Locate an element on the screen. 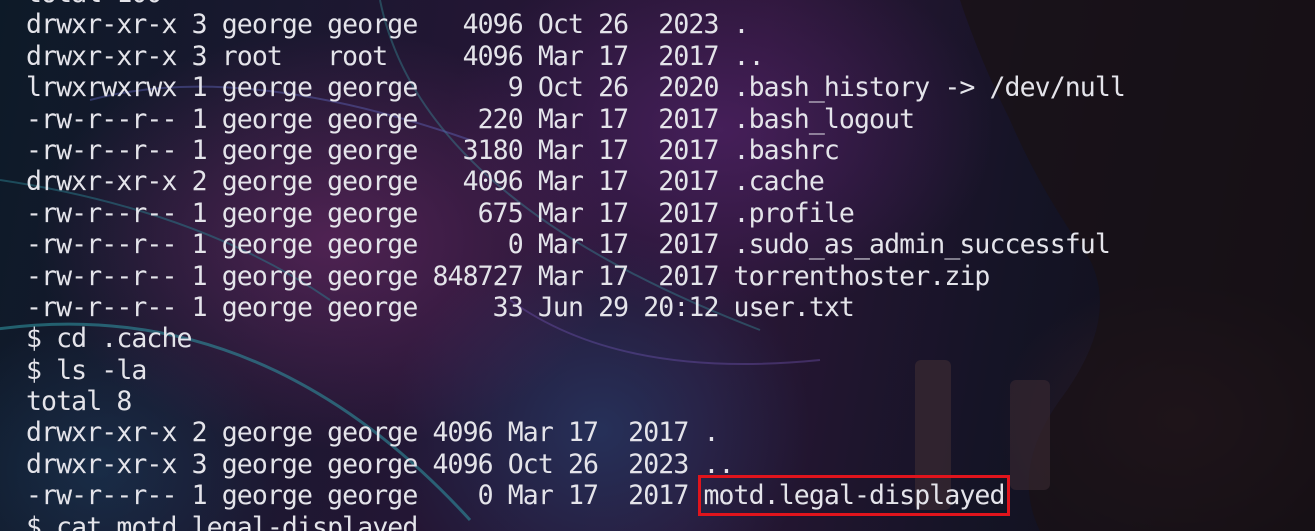  terminal-line: $ cat motd.legal-displayed is located at coordinates (575, 521).